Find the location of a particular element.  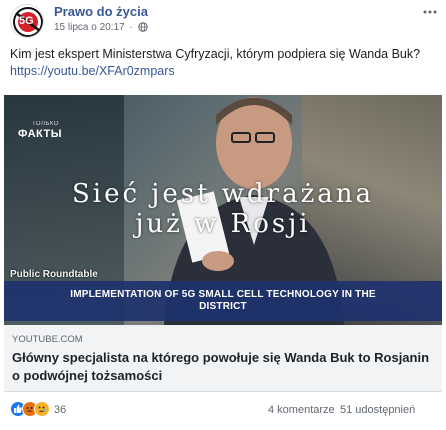

channel-logo-small: ТОЛЬКО is located at coordinates (45, 124).